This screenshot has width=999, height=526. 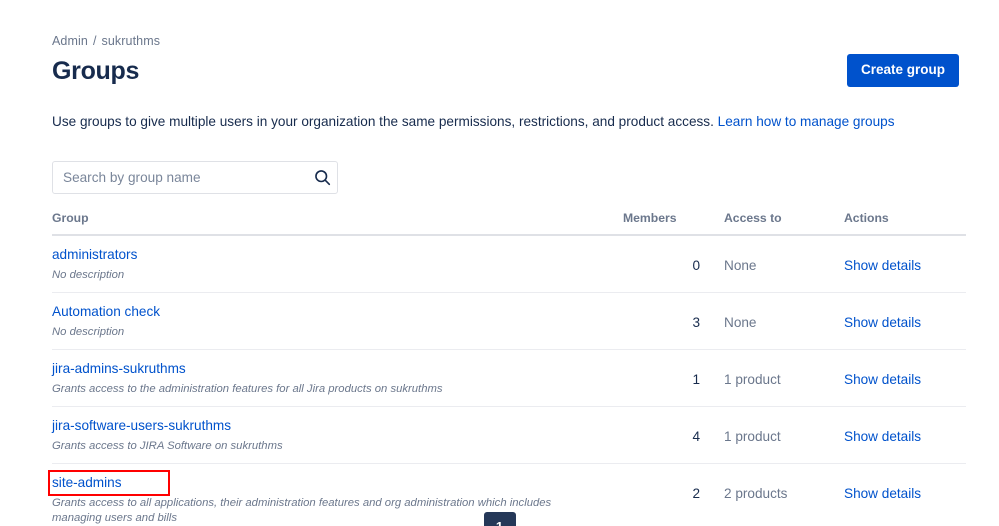 I want to click on pagination: 1, so click(x=499, y=519).